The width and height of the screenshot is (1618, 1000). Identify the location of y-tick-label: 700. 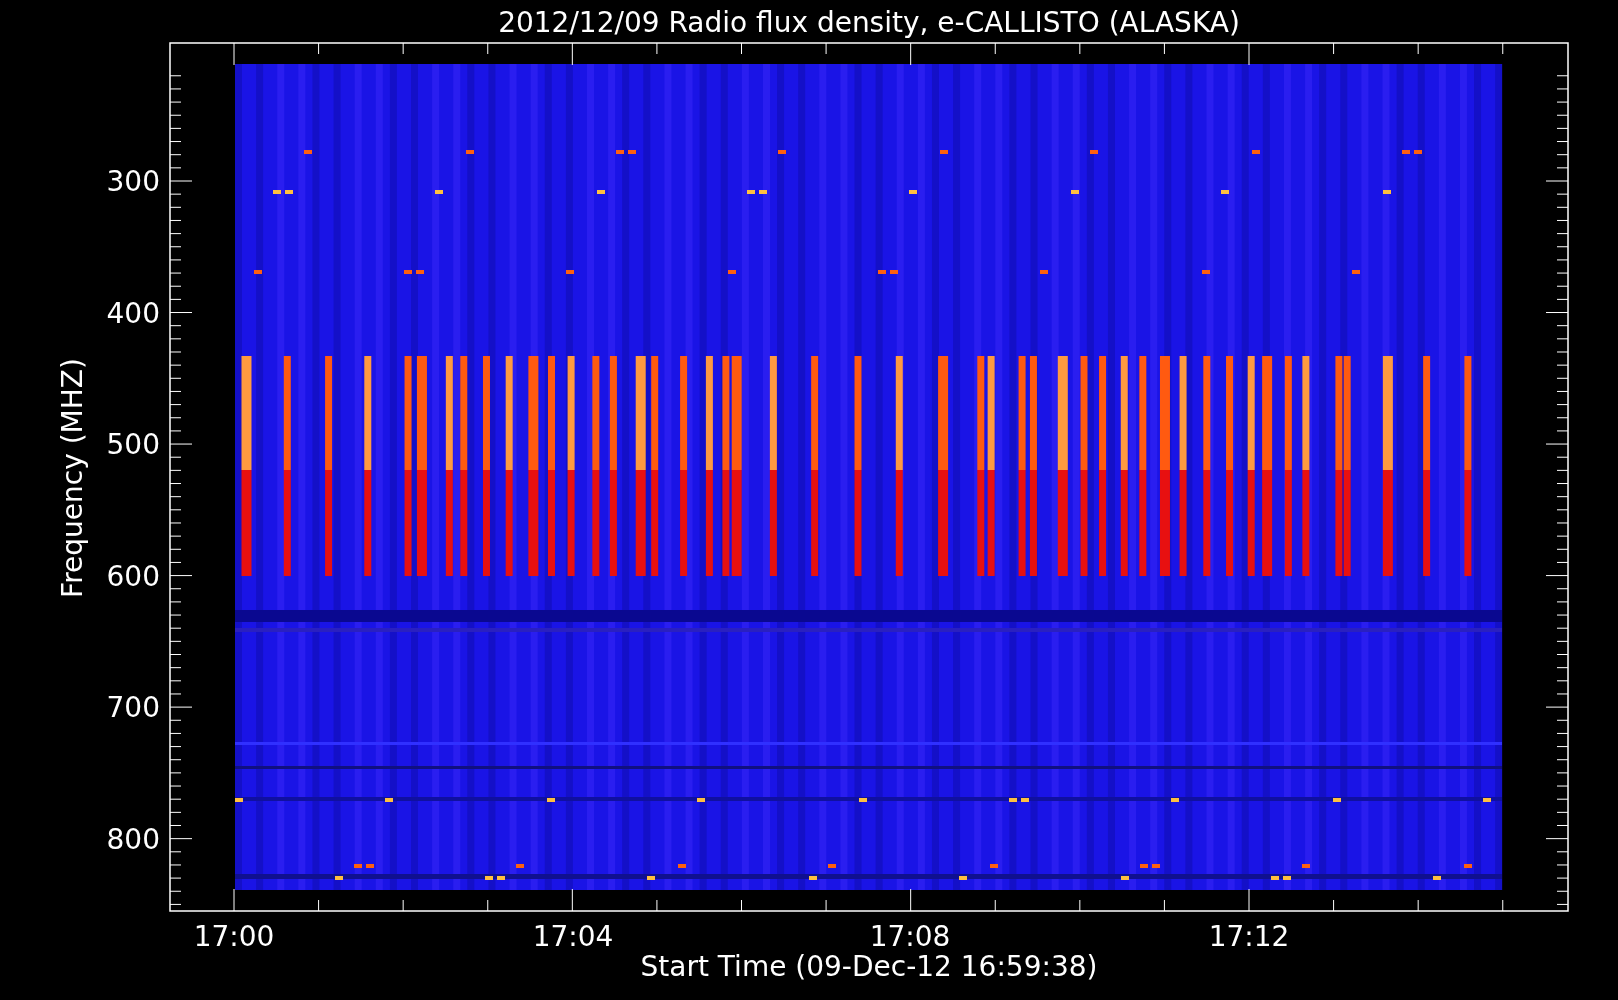
(133, 708).